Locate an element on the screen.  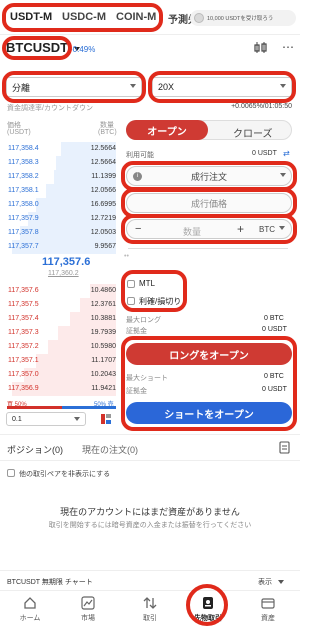
precision-value: 0.1 is located at coordinates (17, 419).